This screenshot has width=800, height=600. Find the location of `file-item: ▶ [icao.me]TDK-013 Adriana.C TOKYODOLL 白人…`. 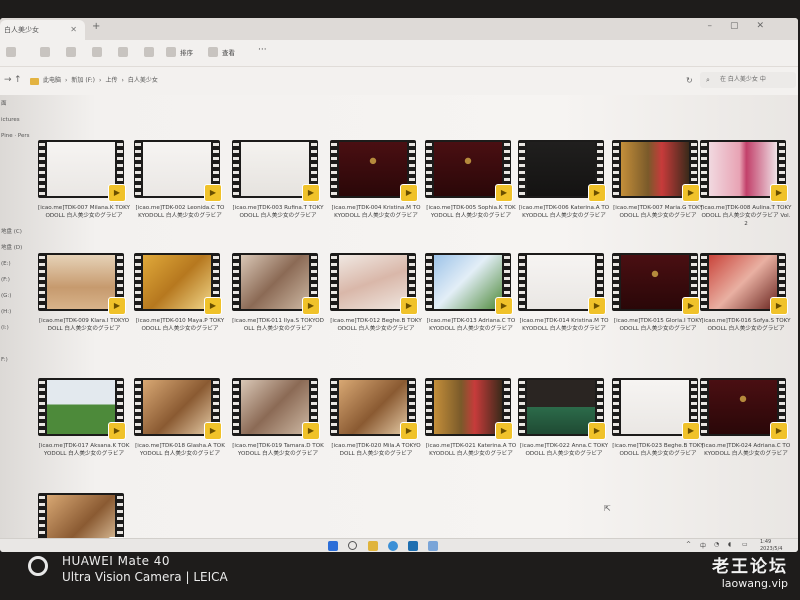

file-item: ▶ [icao.me]TDK-013 Adriana.C TOKYODOLL 白人… is located at coordinates (471, 293).